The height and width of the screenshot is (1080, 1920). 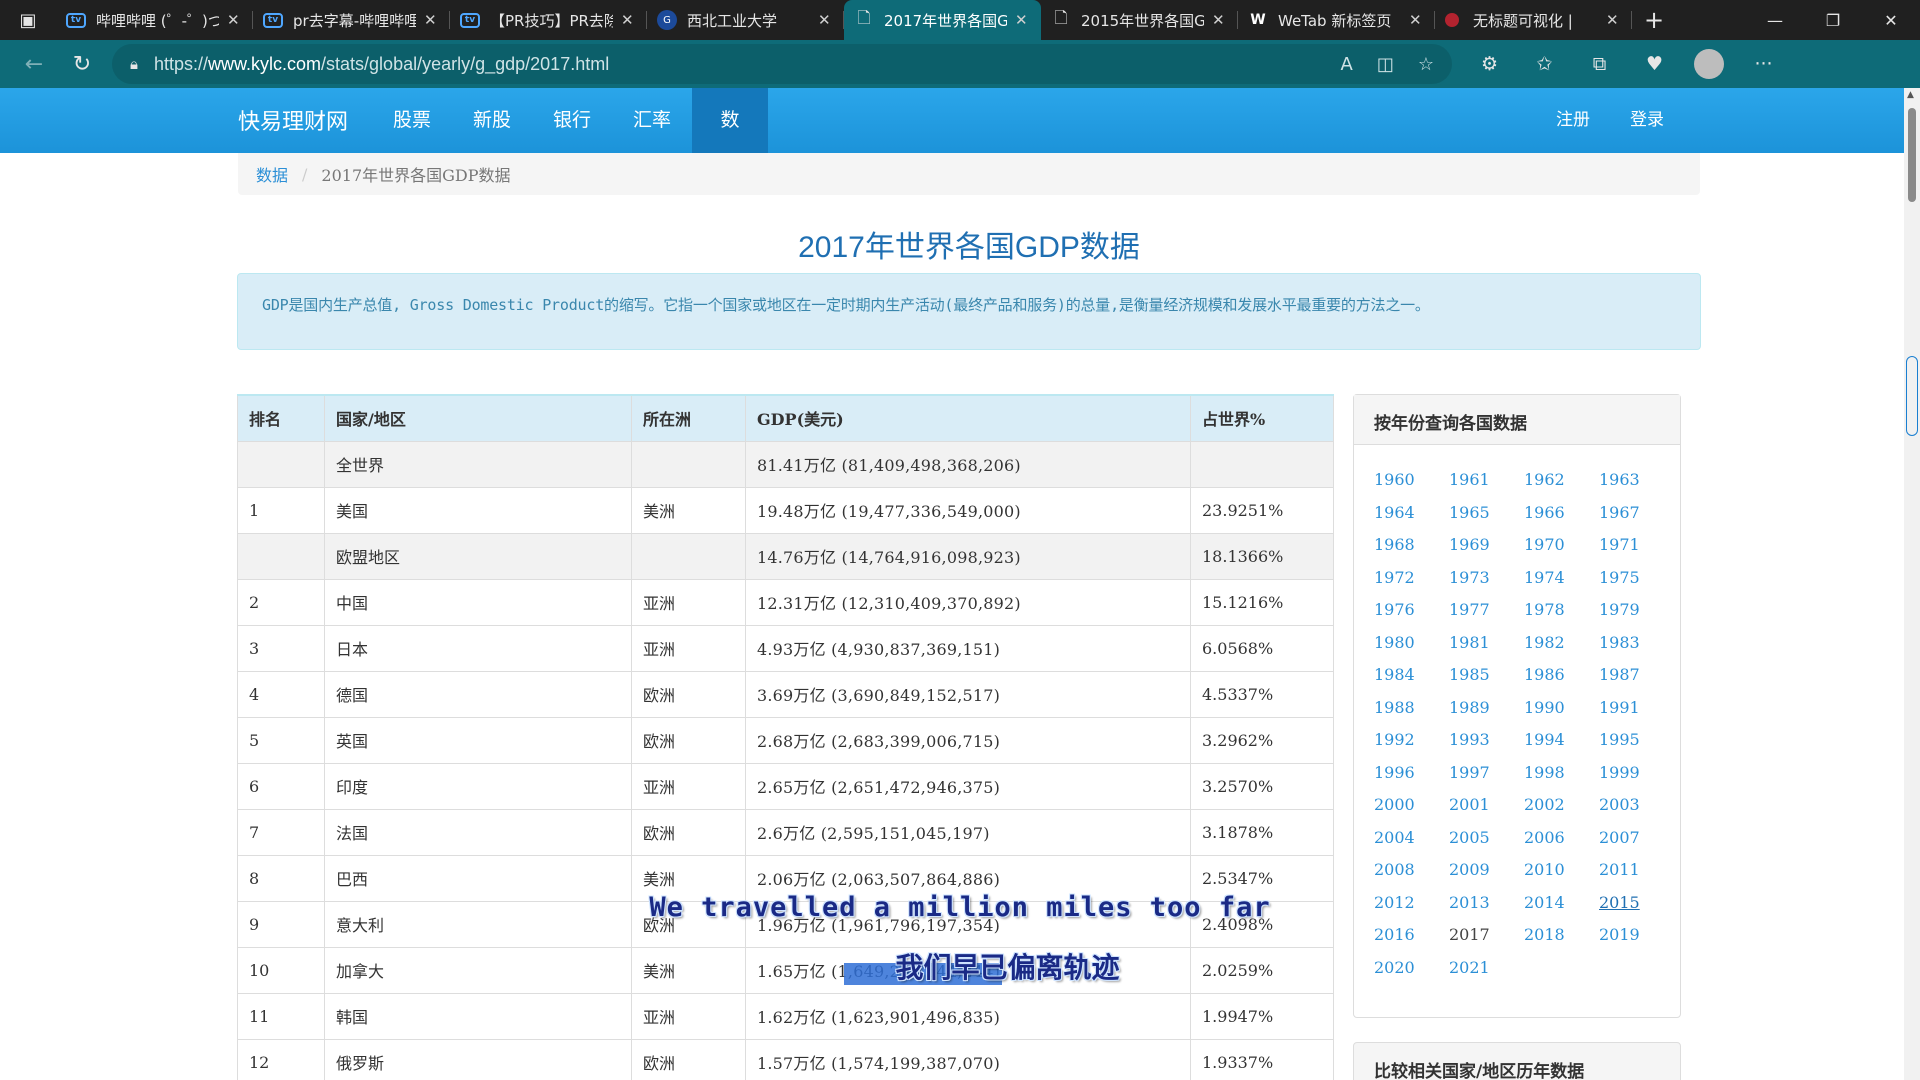 I want to click on collections-icon: ⧉, so click(x=1599, y=64).